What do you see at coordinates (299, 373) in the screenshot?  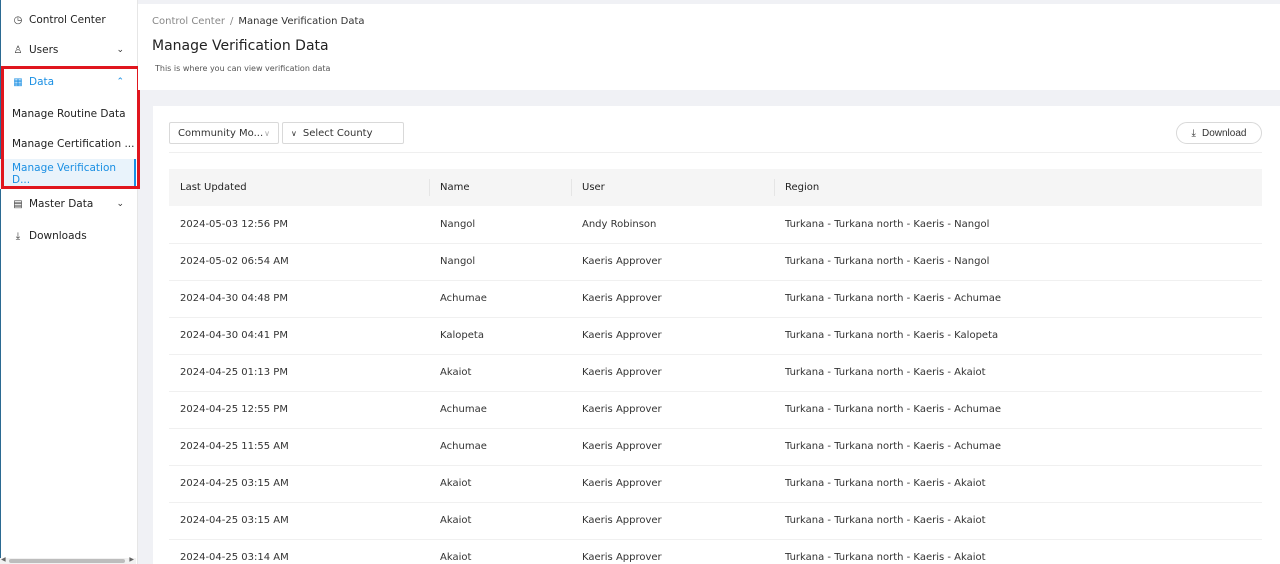 I see `cell-last-updated: 2024-04-25 01:13 PM` at bounding box center [299, 373].